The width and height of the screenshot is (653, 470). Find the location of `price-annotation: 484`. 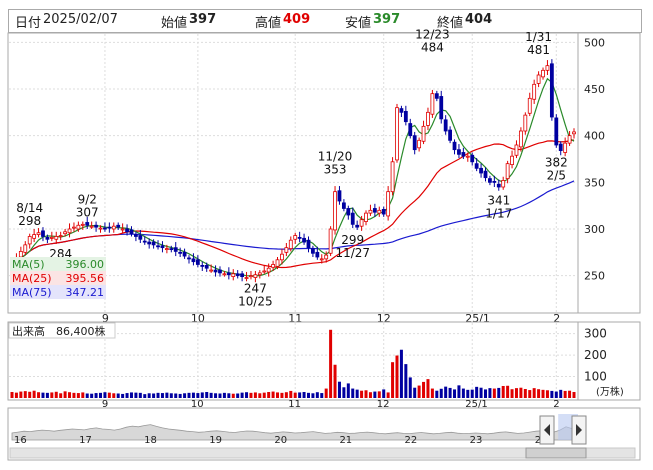

price-annotation: 484 is located at coordinates (432, 47).